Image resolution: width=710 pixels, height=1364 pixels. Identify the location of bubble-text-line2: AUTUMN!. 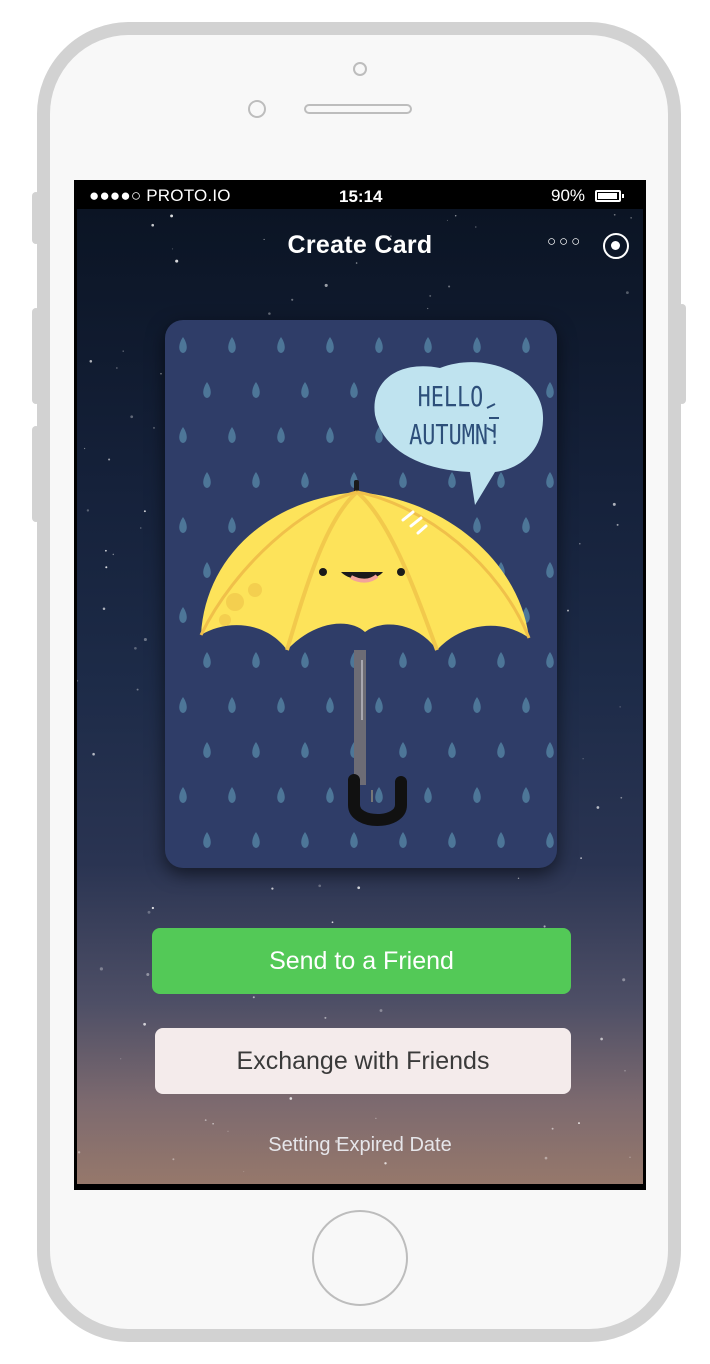
(455, 434).